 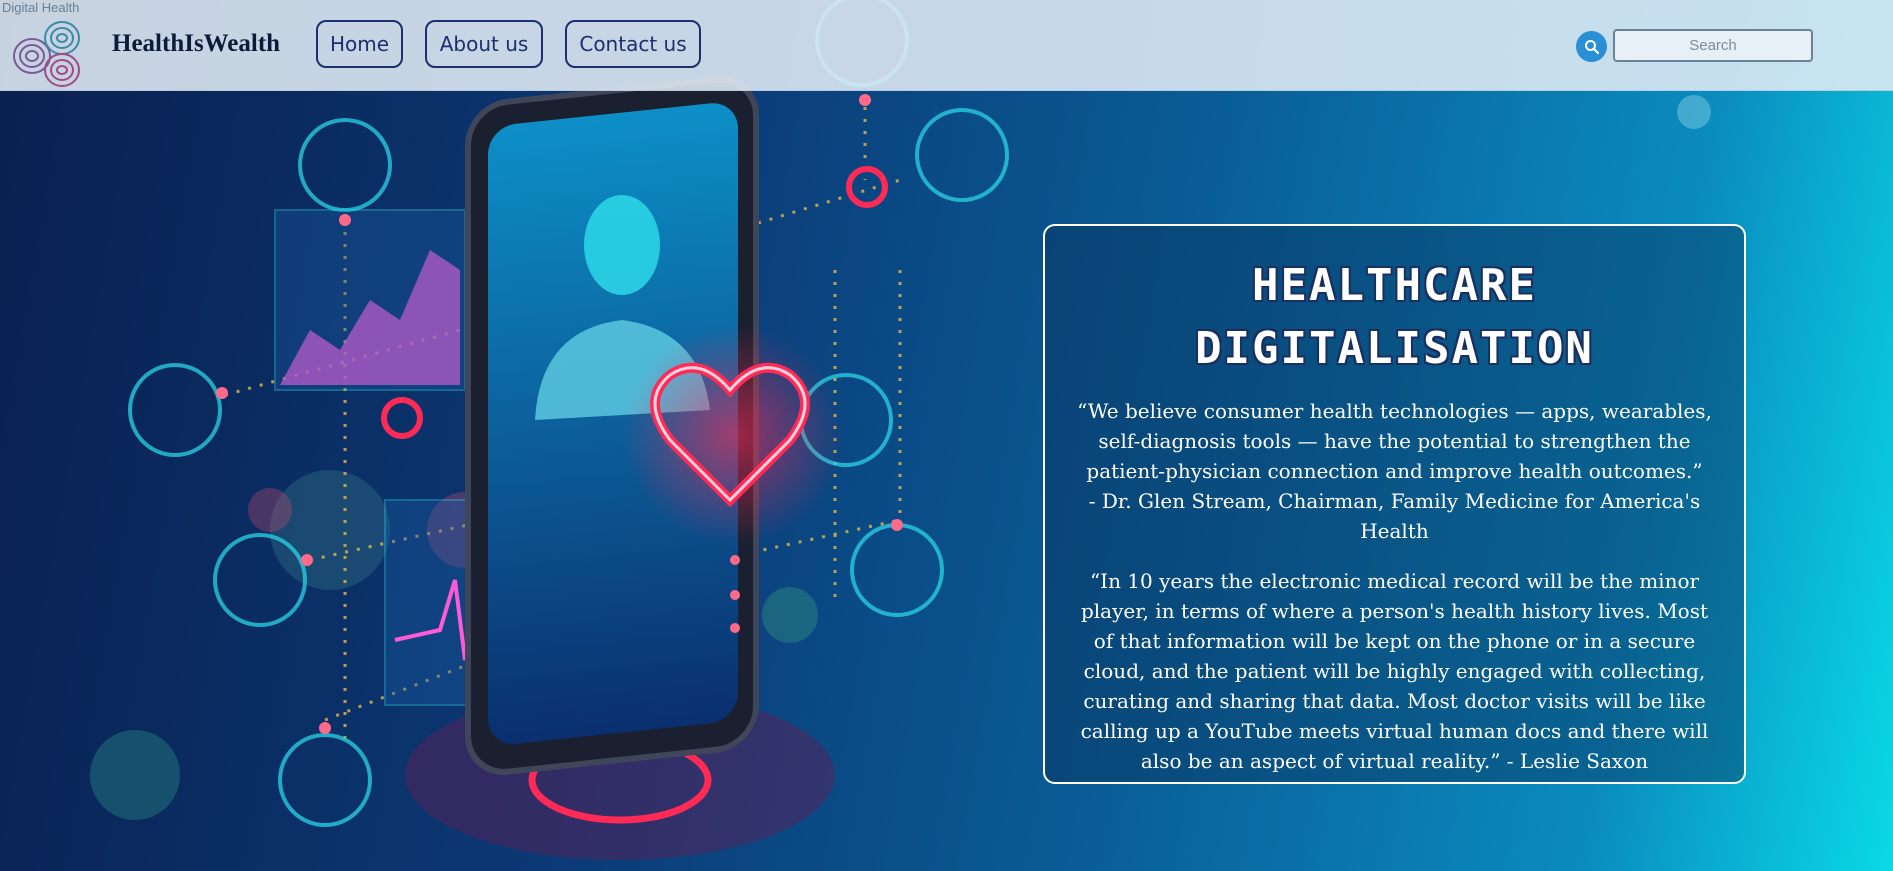 What do you see at coordinates (633, 44) in the screenshot?
I see `nav-contact-button: Contact us` at bounding box center [633, 44].